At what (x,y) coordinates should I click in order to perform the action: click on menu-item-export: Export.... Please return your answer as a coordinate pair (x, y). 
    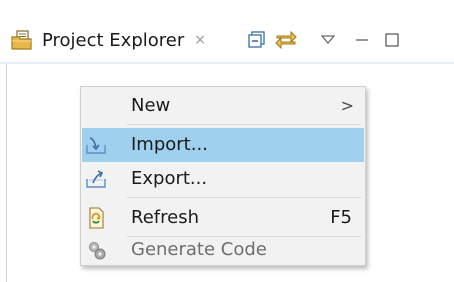
    Looking at the image, I should click on (223, 179).